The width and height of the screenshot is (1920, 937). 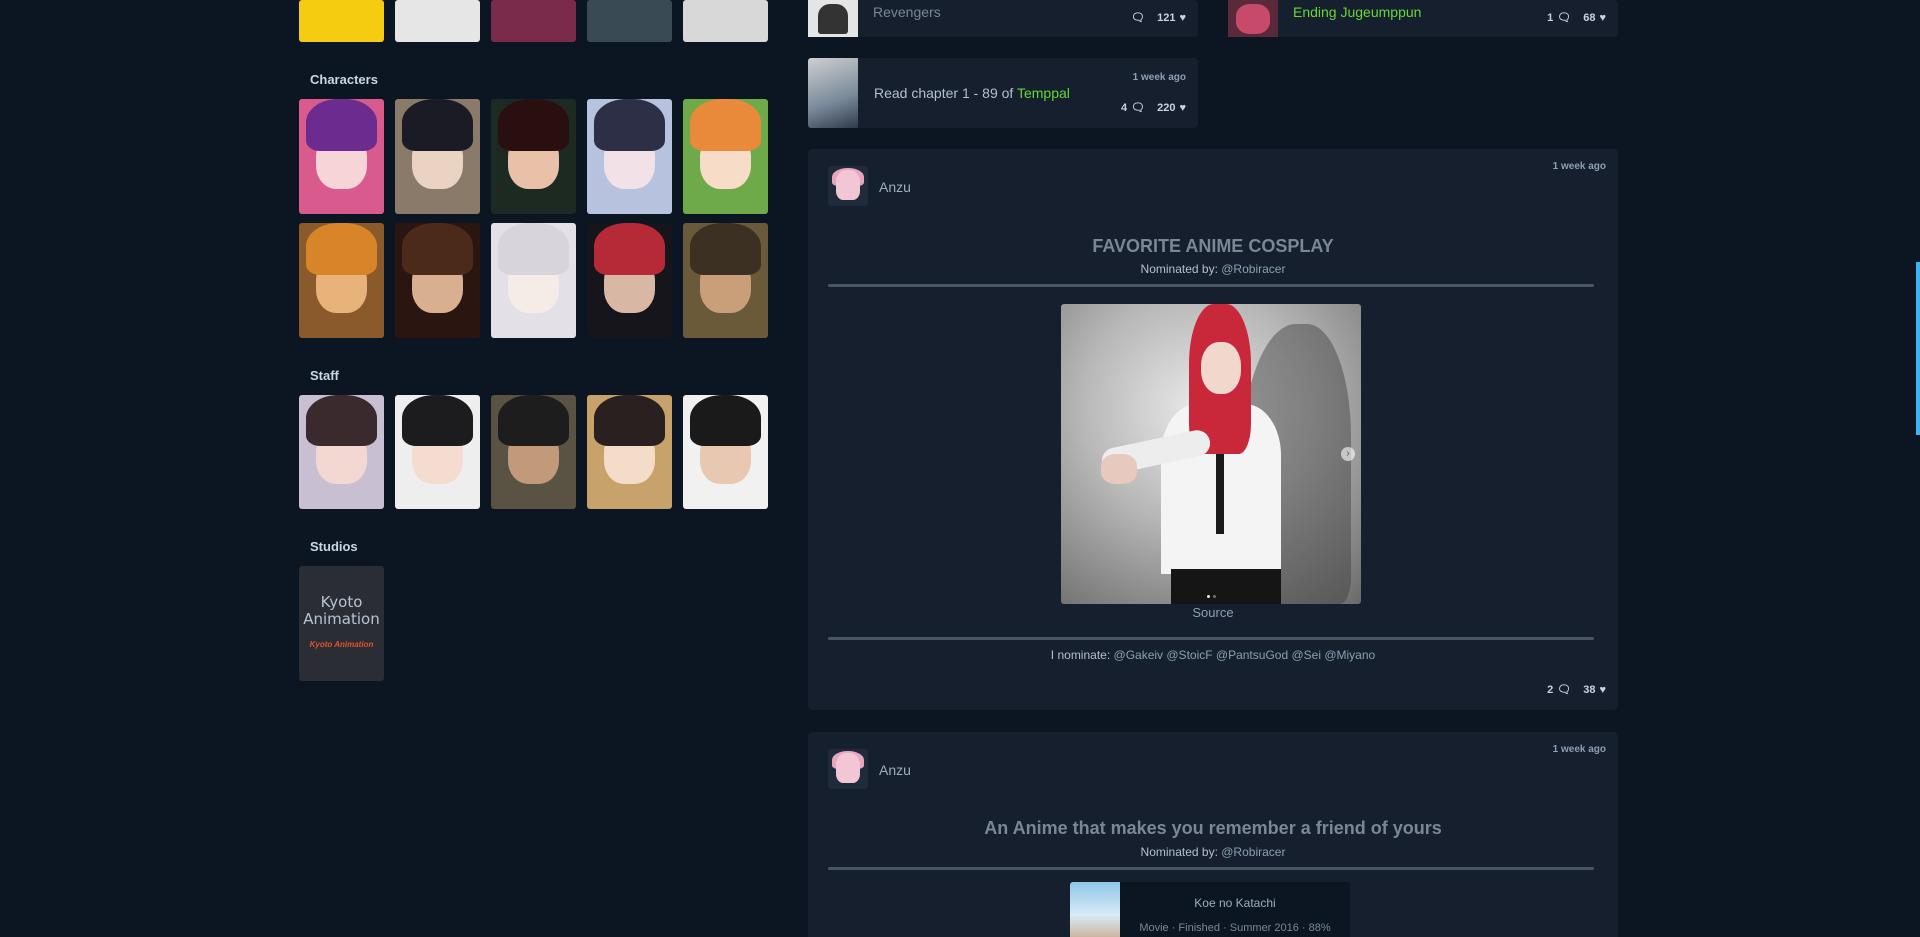 I want to click on scroll-indicator, so click(x=1918, y=348).